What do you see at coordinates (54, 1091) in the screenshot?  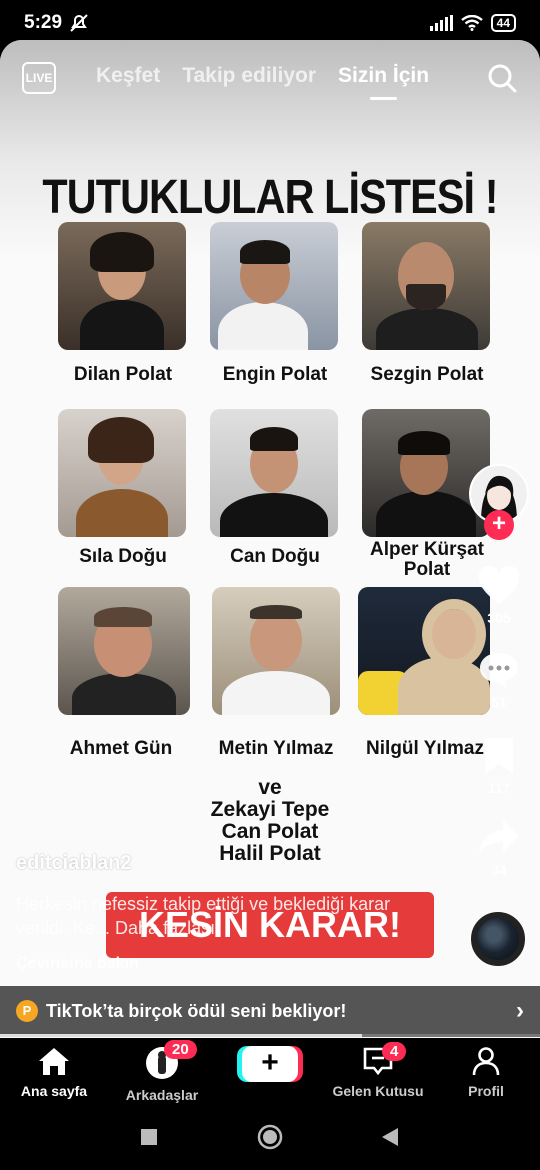 I see `nav-home-label: Ana sayfa` at bounding box center [54, 1091].